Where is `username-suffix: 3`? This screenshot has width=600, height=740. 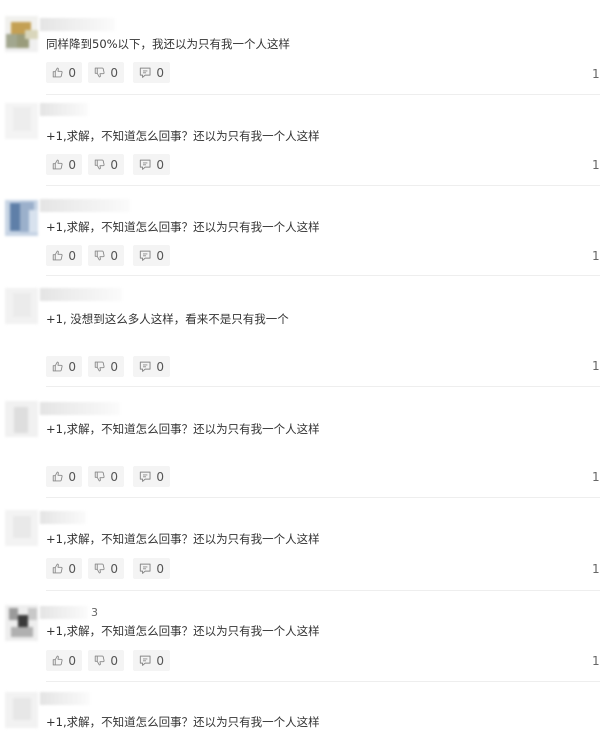
username-suffix: 3 is located at coordinates (94, 612).